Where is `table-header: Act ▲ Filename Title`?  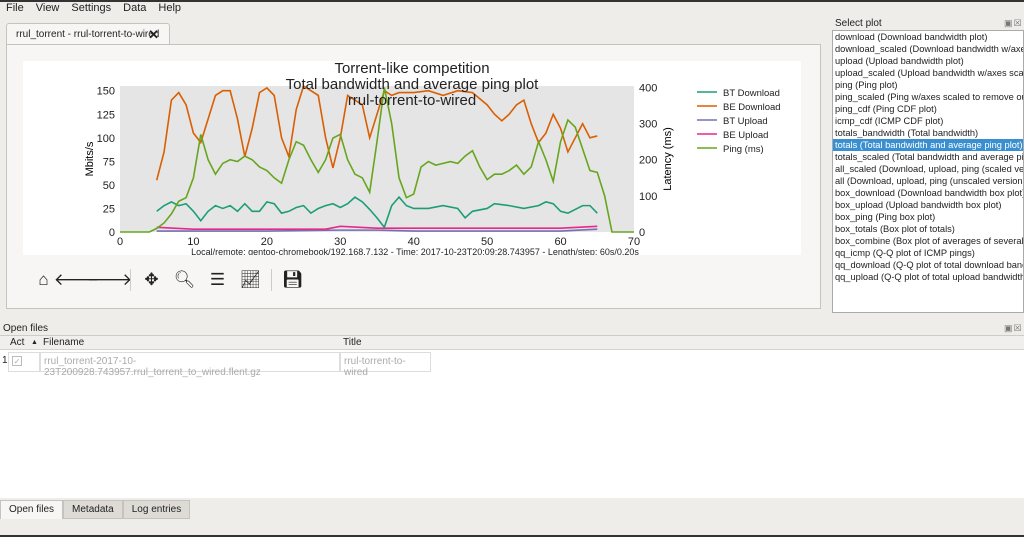 table-header: Act ▲ Filename Title is located at coordinates (512, 343).